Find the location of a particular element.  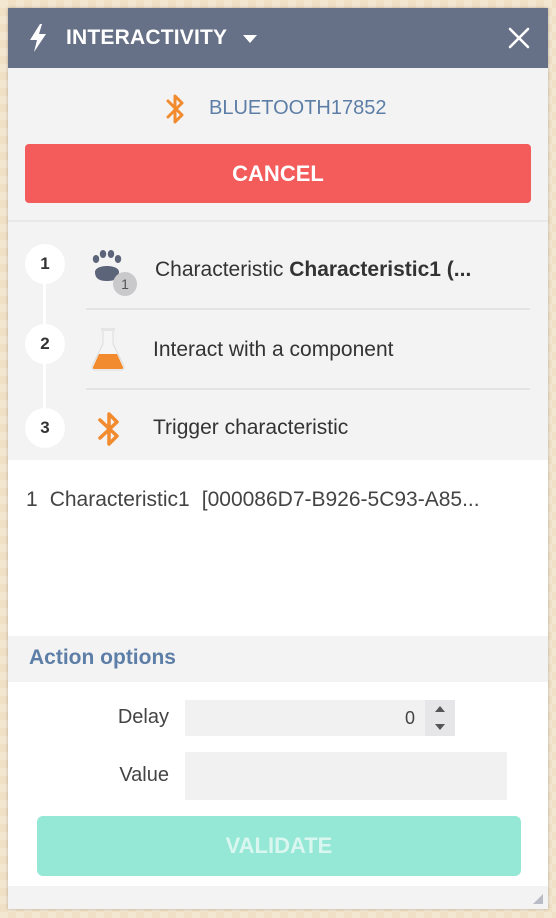

panel-title: INTERACTIVITY is located at coordinates (146, 38).